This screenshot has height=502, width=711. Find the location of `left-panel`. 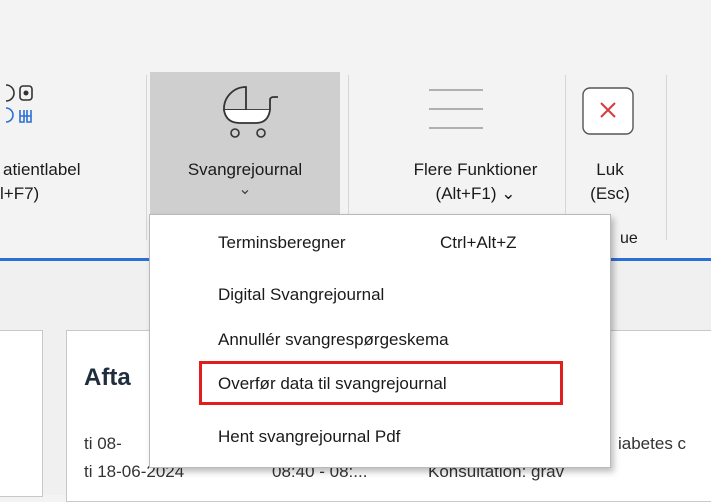

left-panel is located at coordinates (21, 413).